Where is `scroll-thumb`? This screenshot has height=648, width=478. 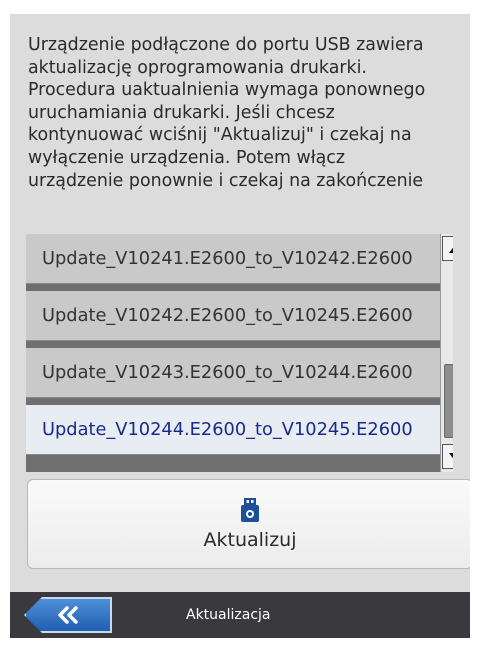
scroll-thumb is located at coordinates (448, 401).